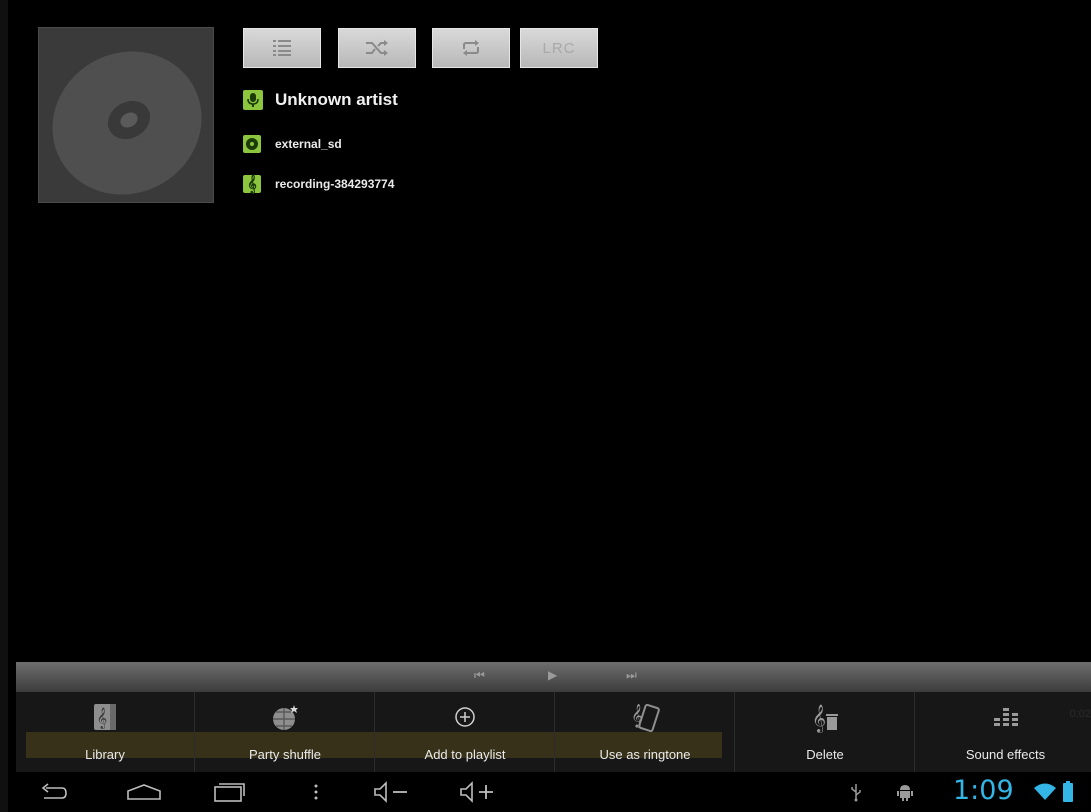  Describe the element at coordinates (285, 754) in the screenshot. I see `party-shuffle-label: Party shuffle` at that location.